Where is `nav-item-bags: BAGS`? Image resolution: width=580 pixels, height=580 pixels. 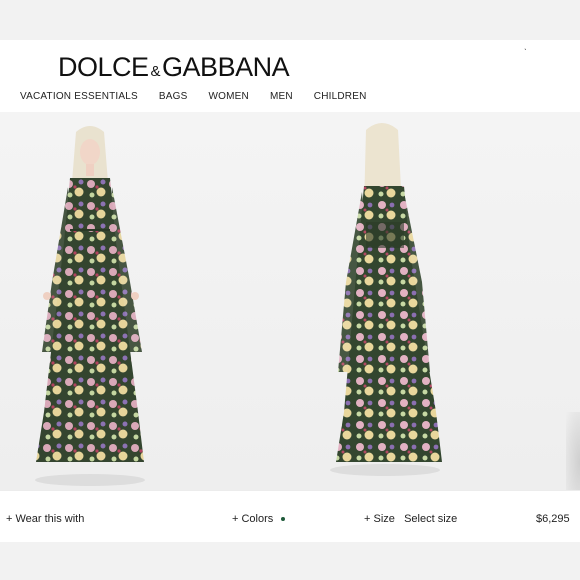
nav-item-bags: BAGS is located at coordinates (173, 96).